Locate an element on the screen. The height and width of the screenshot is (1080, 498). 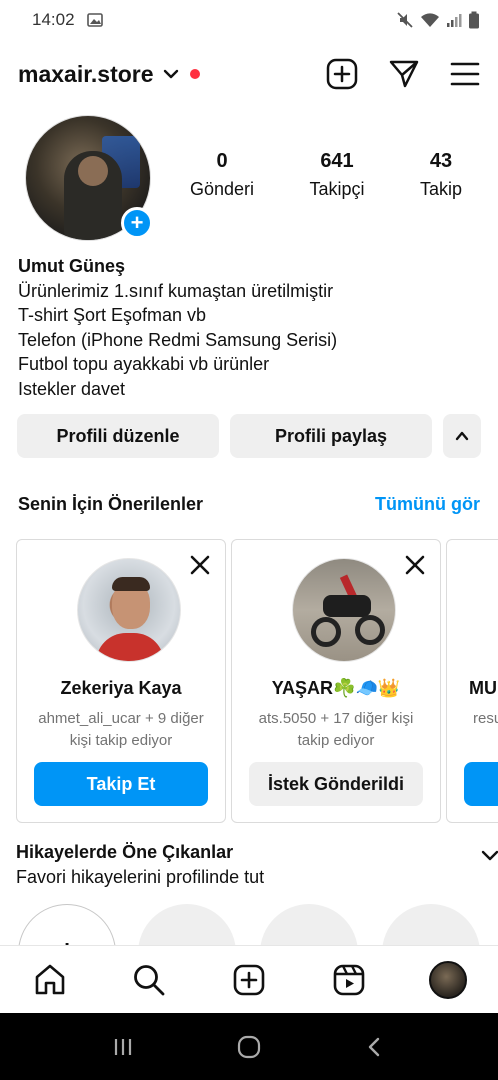
profile-stats: 0 Gönderi 641 Takipçi 43 Takip is located at coordinates (335, 175).